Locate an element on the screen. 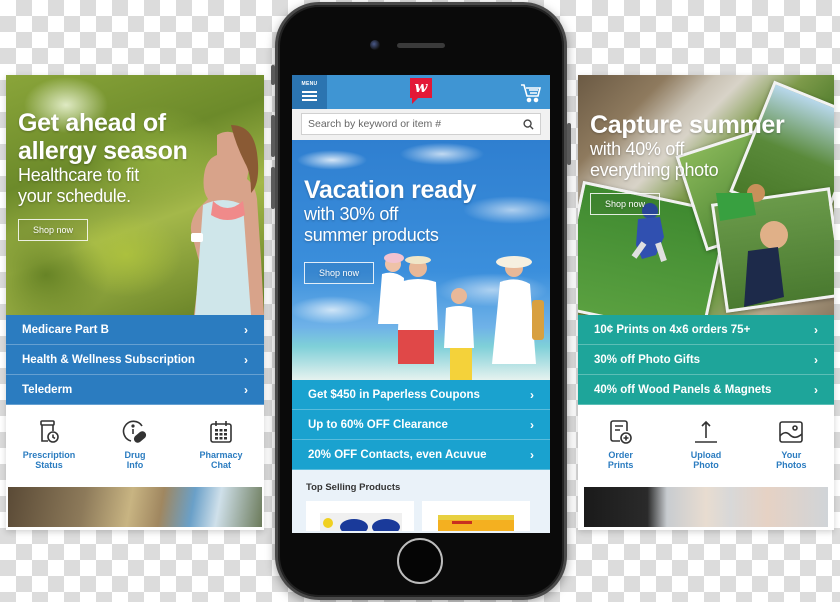 The width and height of the screenshot is (840, 602). home-button is located at coordinates (420, 561).